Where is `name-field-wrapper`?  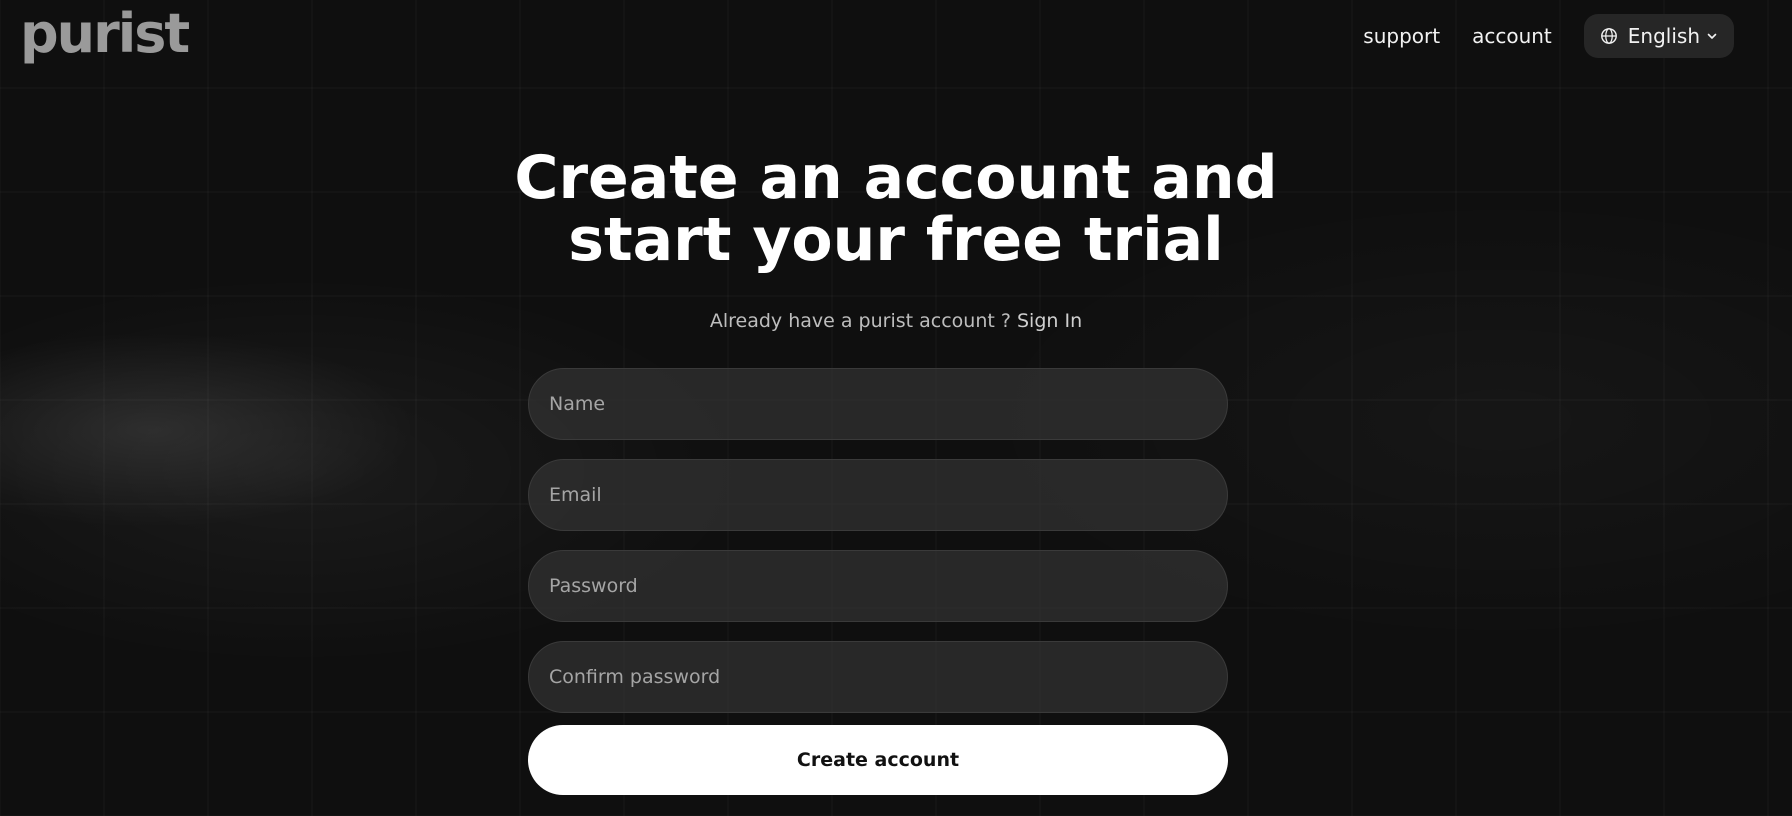 name-field-wrapper is located at coordinates (878, 404).